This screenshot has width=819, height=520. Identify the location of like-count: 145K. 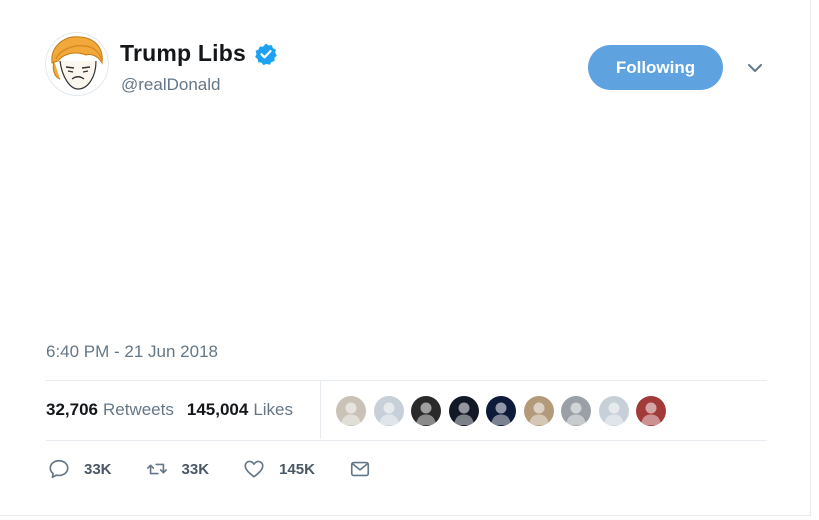
(297, 469).